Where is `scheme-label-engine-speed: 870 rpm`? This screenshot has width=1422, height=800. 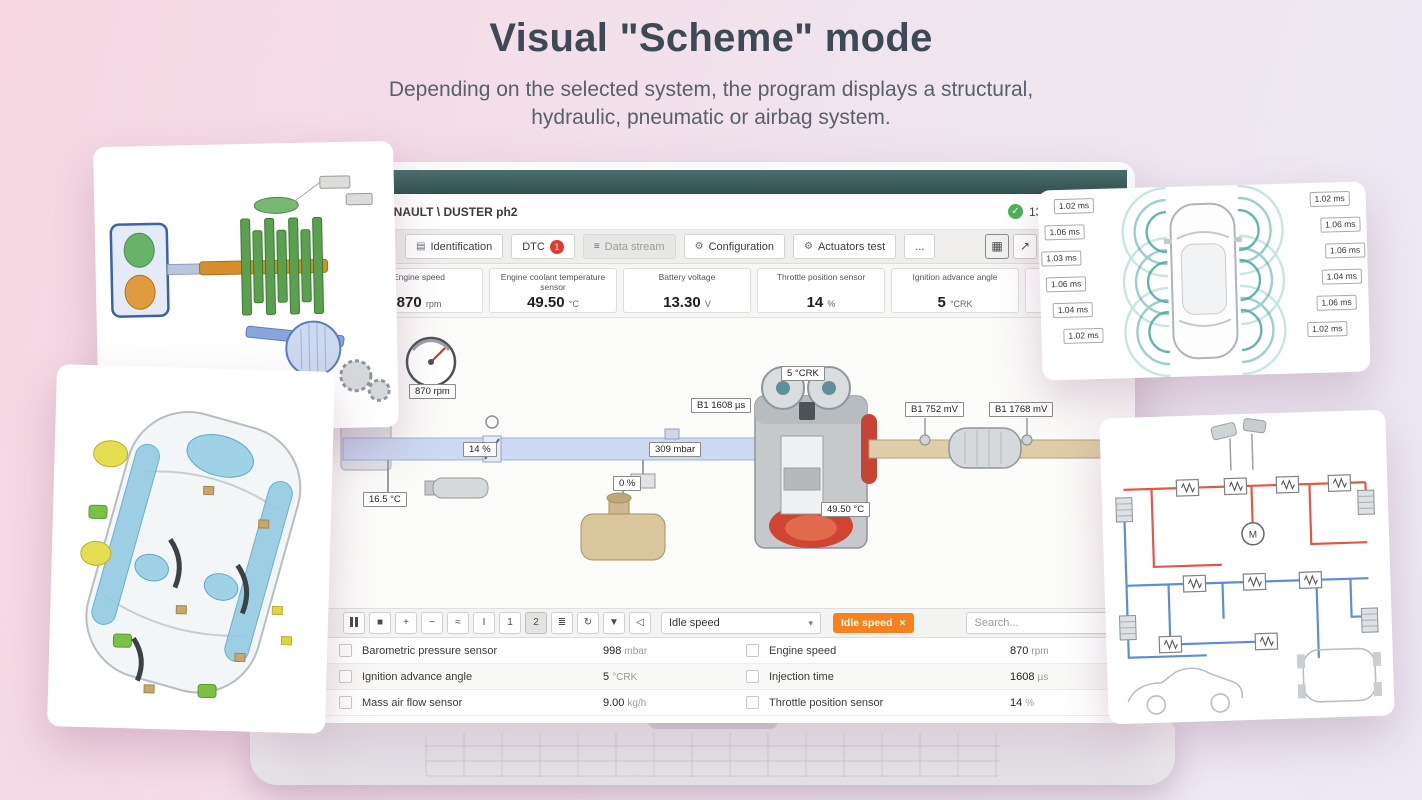
scheme-label-engine-speed: 870 rpm is located at coordinates (432, 391).